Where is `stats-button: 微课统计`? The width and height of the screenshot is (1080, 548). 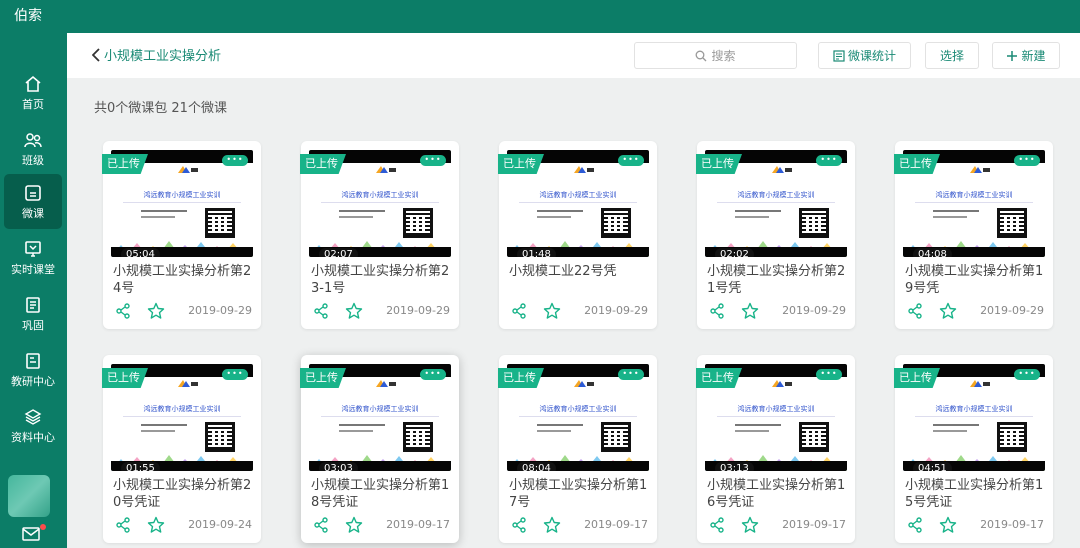 stats-button: 微课统计 is located at coordinates (864, 55).